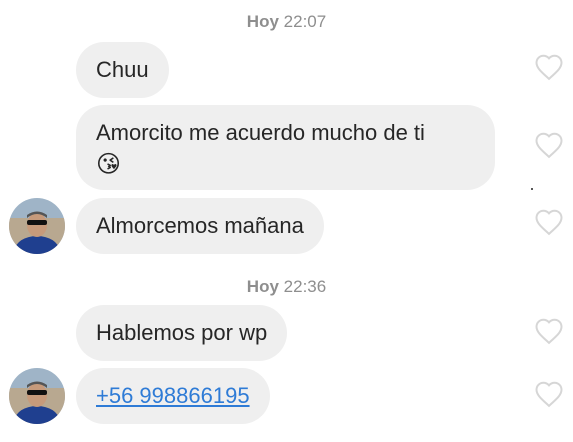 The height and width of the screenshot is (442, 573). I want to click on emoji-face-blowing-kiss: 😘, so click(109, 164).